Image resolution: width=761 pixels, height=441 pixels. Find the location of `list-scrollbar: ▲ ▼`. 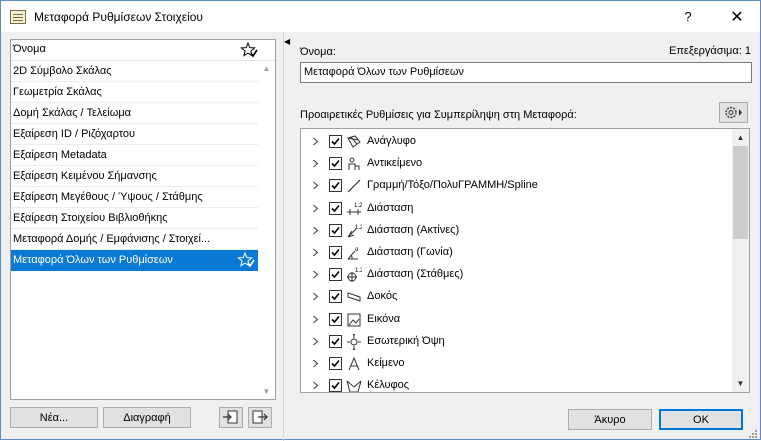

list-scrollbar: ▲ ▼ is located at coordinates (266, 230).